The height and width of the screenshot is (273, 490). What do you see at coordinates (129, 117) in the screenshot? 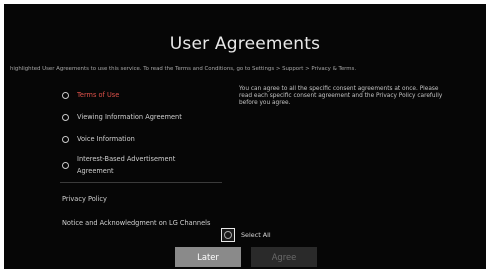
I see `agreement-label: Viewing Information Agreement` at bounding box center [129, 117].